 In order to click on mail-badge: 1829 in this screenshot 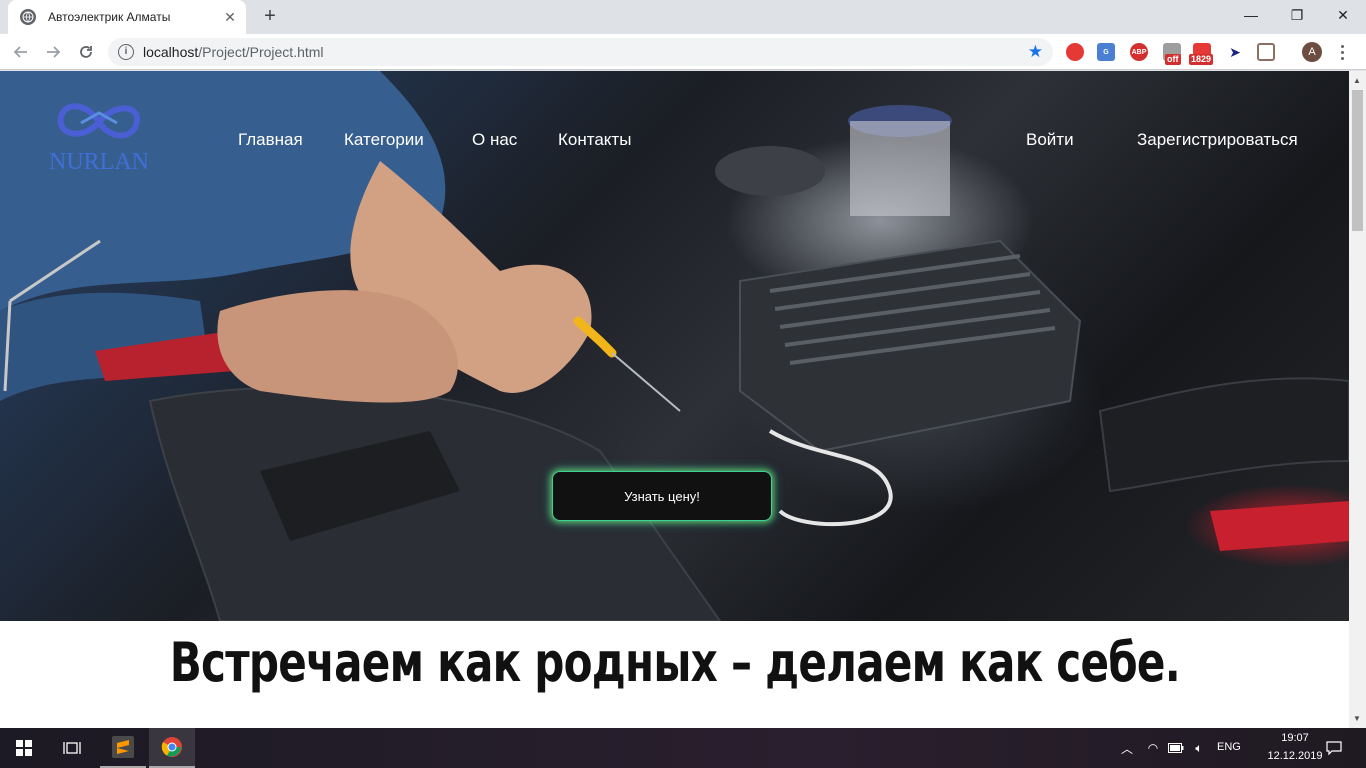, I will do `click(1201, 59)`.